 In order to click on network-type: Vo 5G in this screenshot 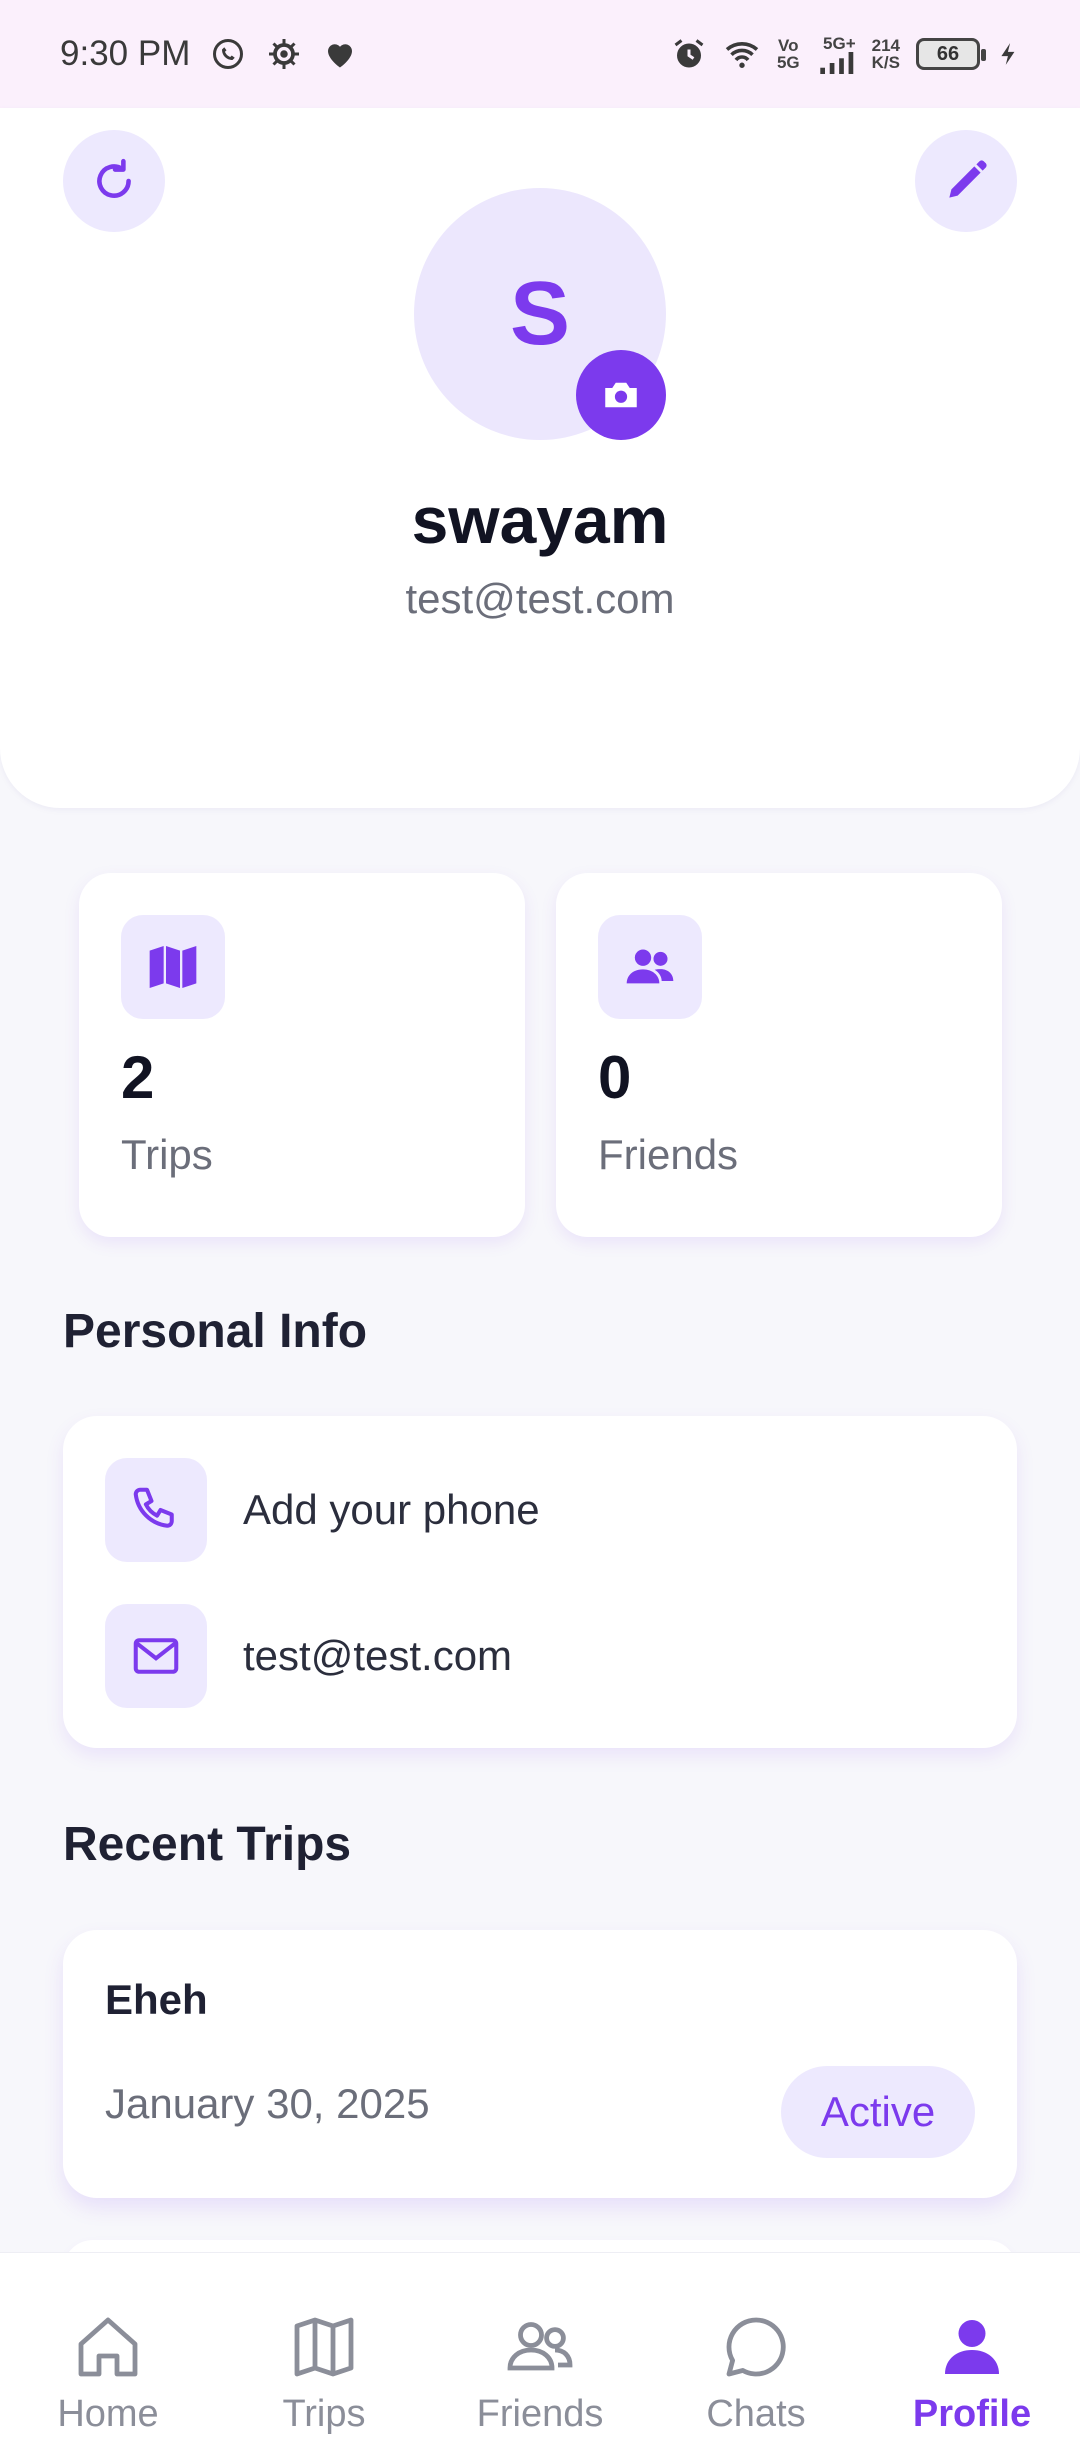, I will do `click(788, 54)`.